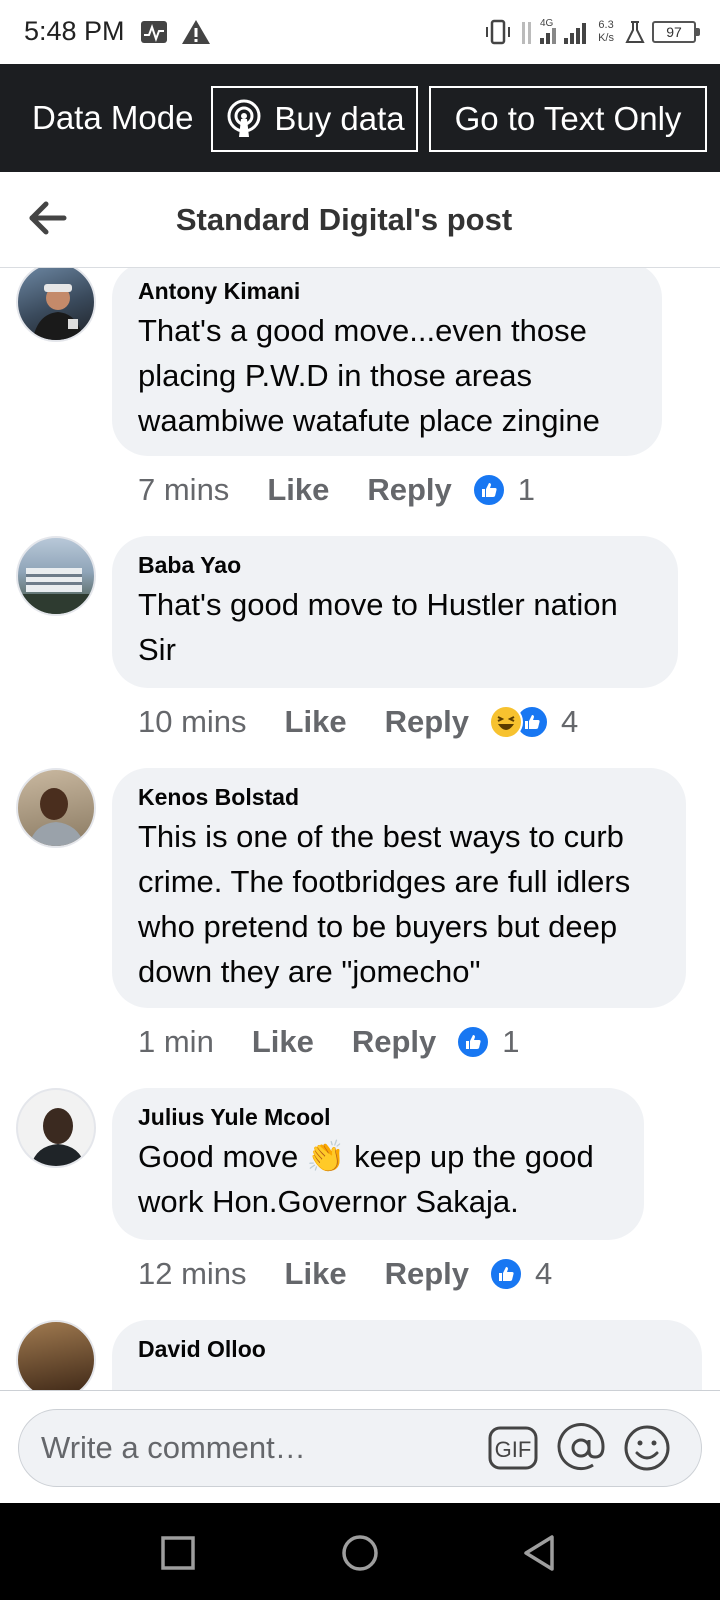 This screenshot has width=720, height=1600. Describe the element at coordinates (192, 722) in the screenshot. I see `comment-time: 10 mins` at that location.